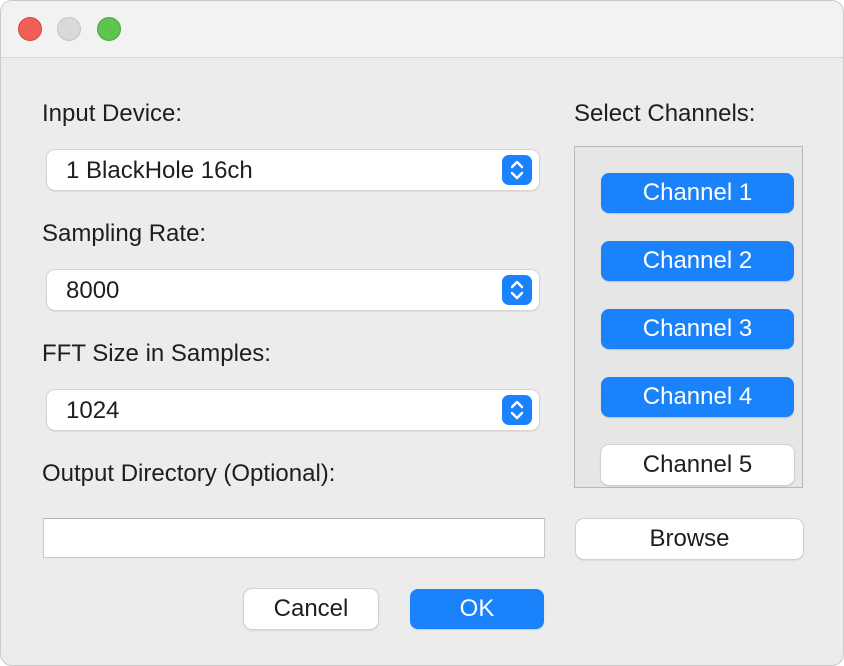  I want to click on cancel-button: Cancel, so click(311, 609).